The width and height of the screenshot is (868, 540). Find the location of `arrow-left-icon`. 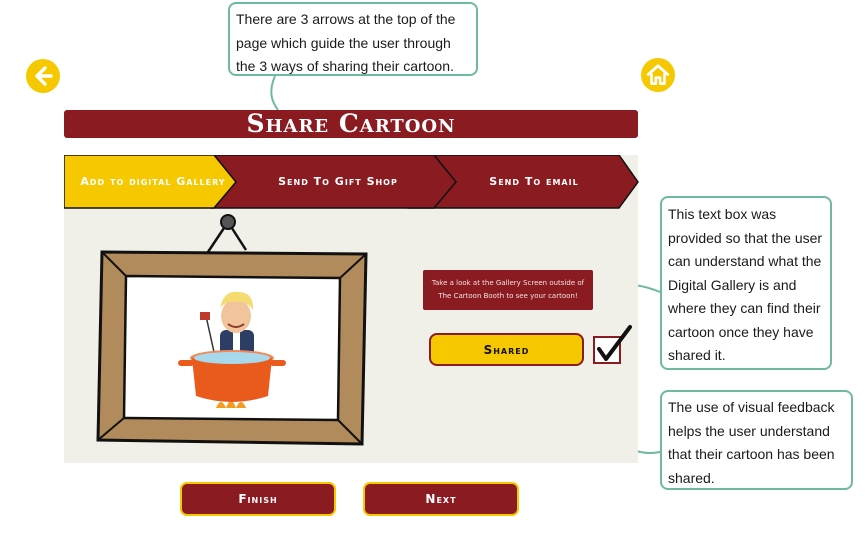

arrow-left-icon is located at coordinates (44, 76).